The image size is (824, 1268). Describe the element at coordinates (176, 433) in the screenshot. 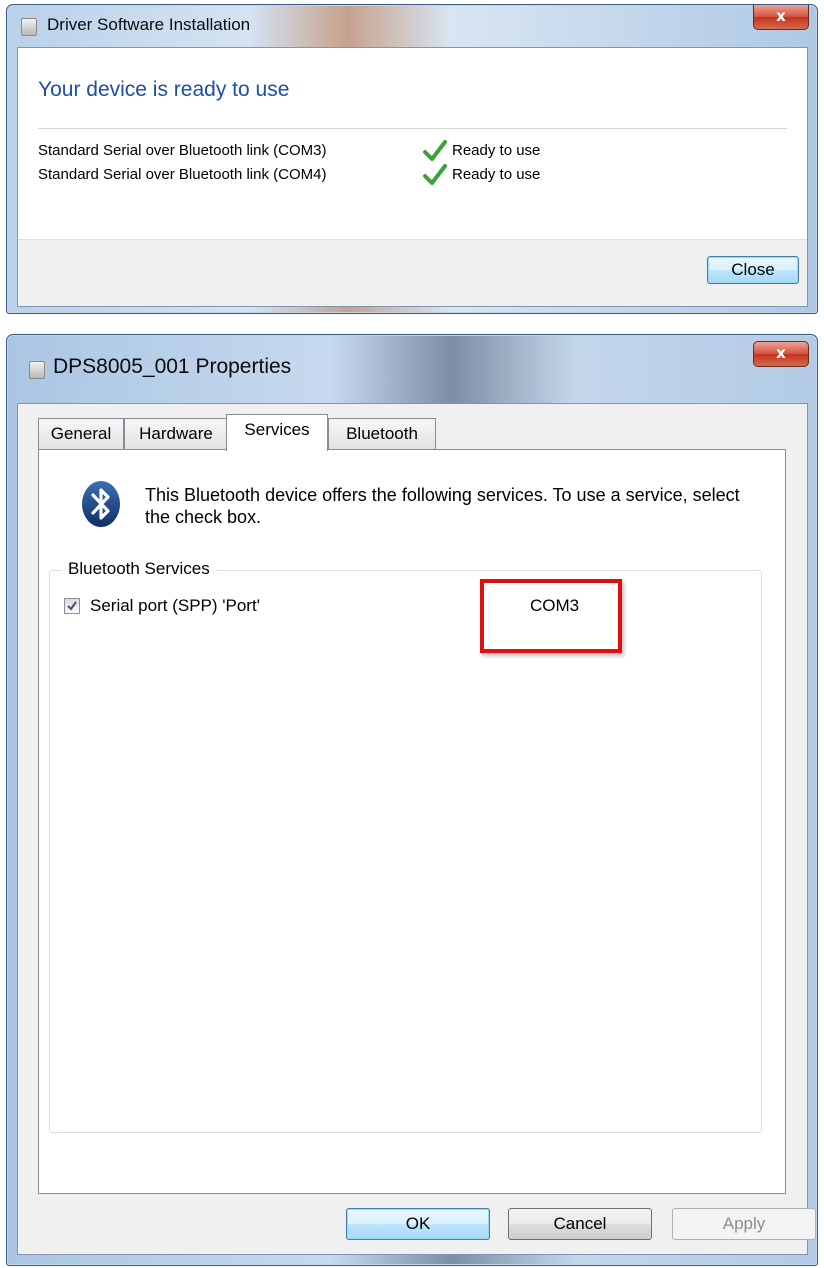

I see `tab-hardware: Hardware` at that location.